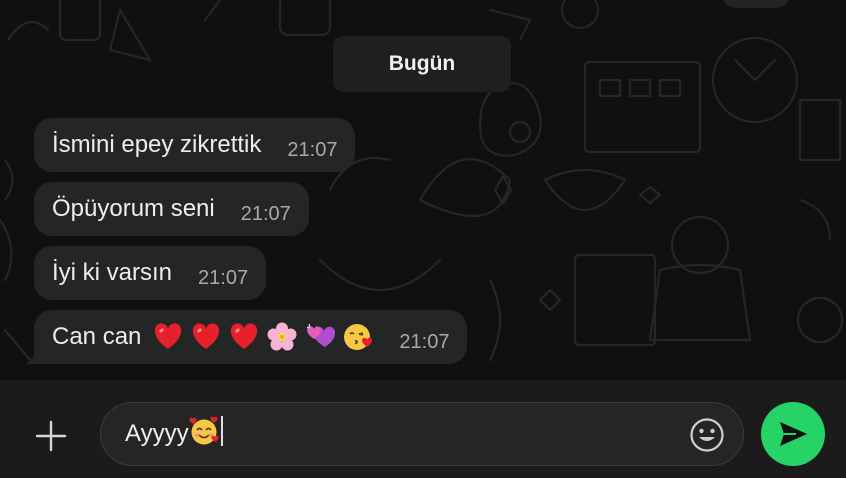 This screenshot has width=846, height=478. What do you see at coordinates (204, 430) in the screenshot?
I see `smiling-face-with-hearts-emoji` at bounding box center [204, 430].